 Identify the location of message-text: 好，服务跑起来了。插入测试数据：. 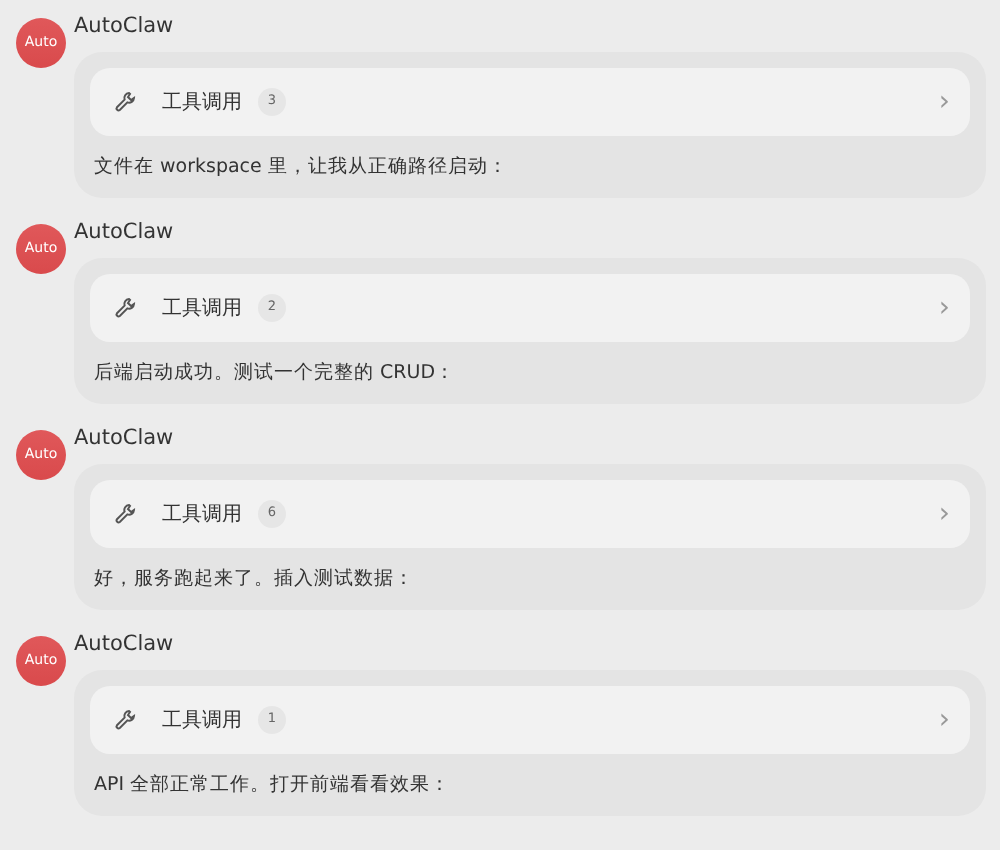
(254, 580).